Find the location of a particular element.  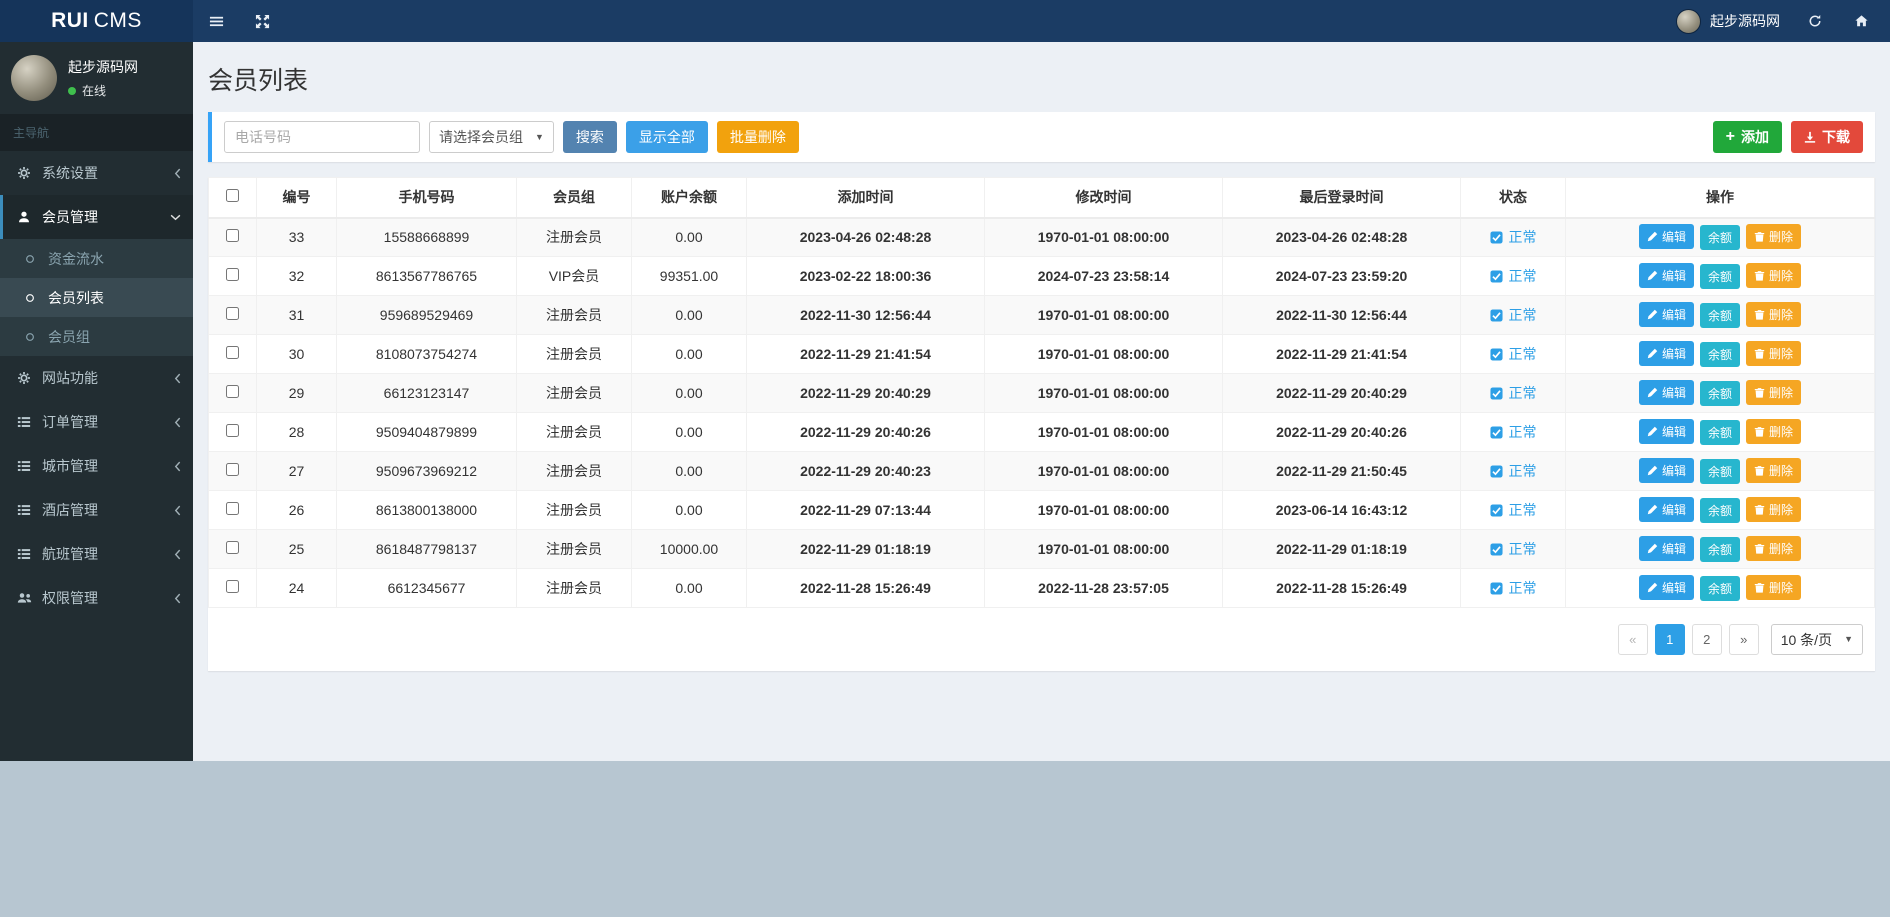

sidebar-item: 会员管理 is located at coordinates (96, 217).